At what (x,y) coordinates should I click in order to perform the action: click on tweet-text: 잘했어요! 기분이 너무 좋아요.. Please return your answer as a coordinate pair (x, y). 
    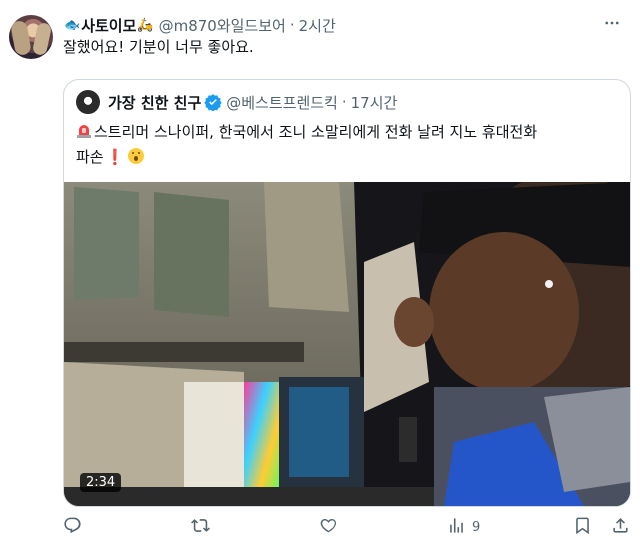
    Looking at the image, I should click on (158, 47).